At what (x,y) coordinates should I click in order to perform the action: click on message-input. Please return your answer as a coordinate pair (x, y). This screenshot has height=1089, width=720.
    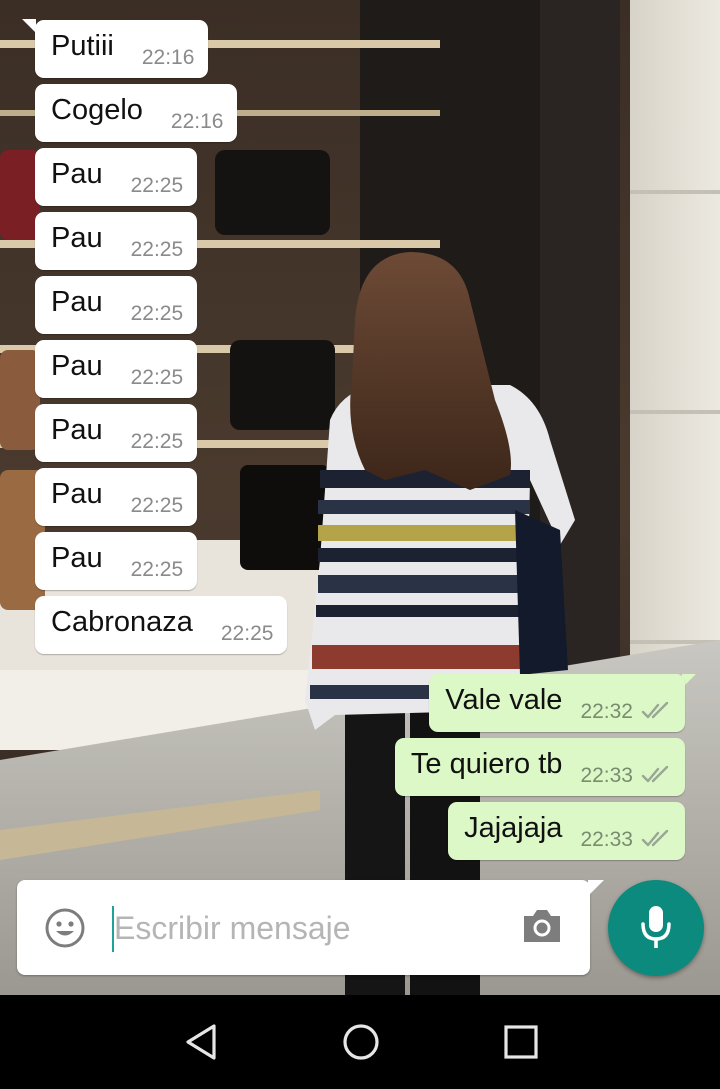
    Looking at the image, I should click on (309, 928).